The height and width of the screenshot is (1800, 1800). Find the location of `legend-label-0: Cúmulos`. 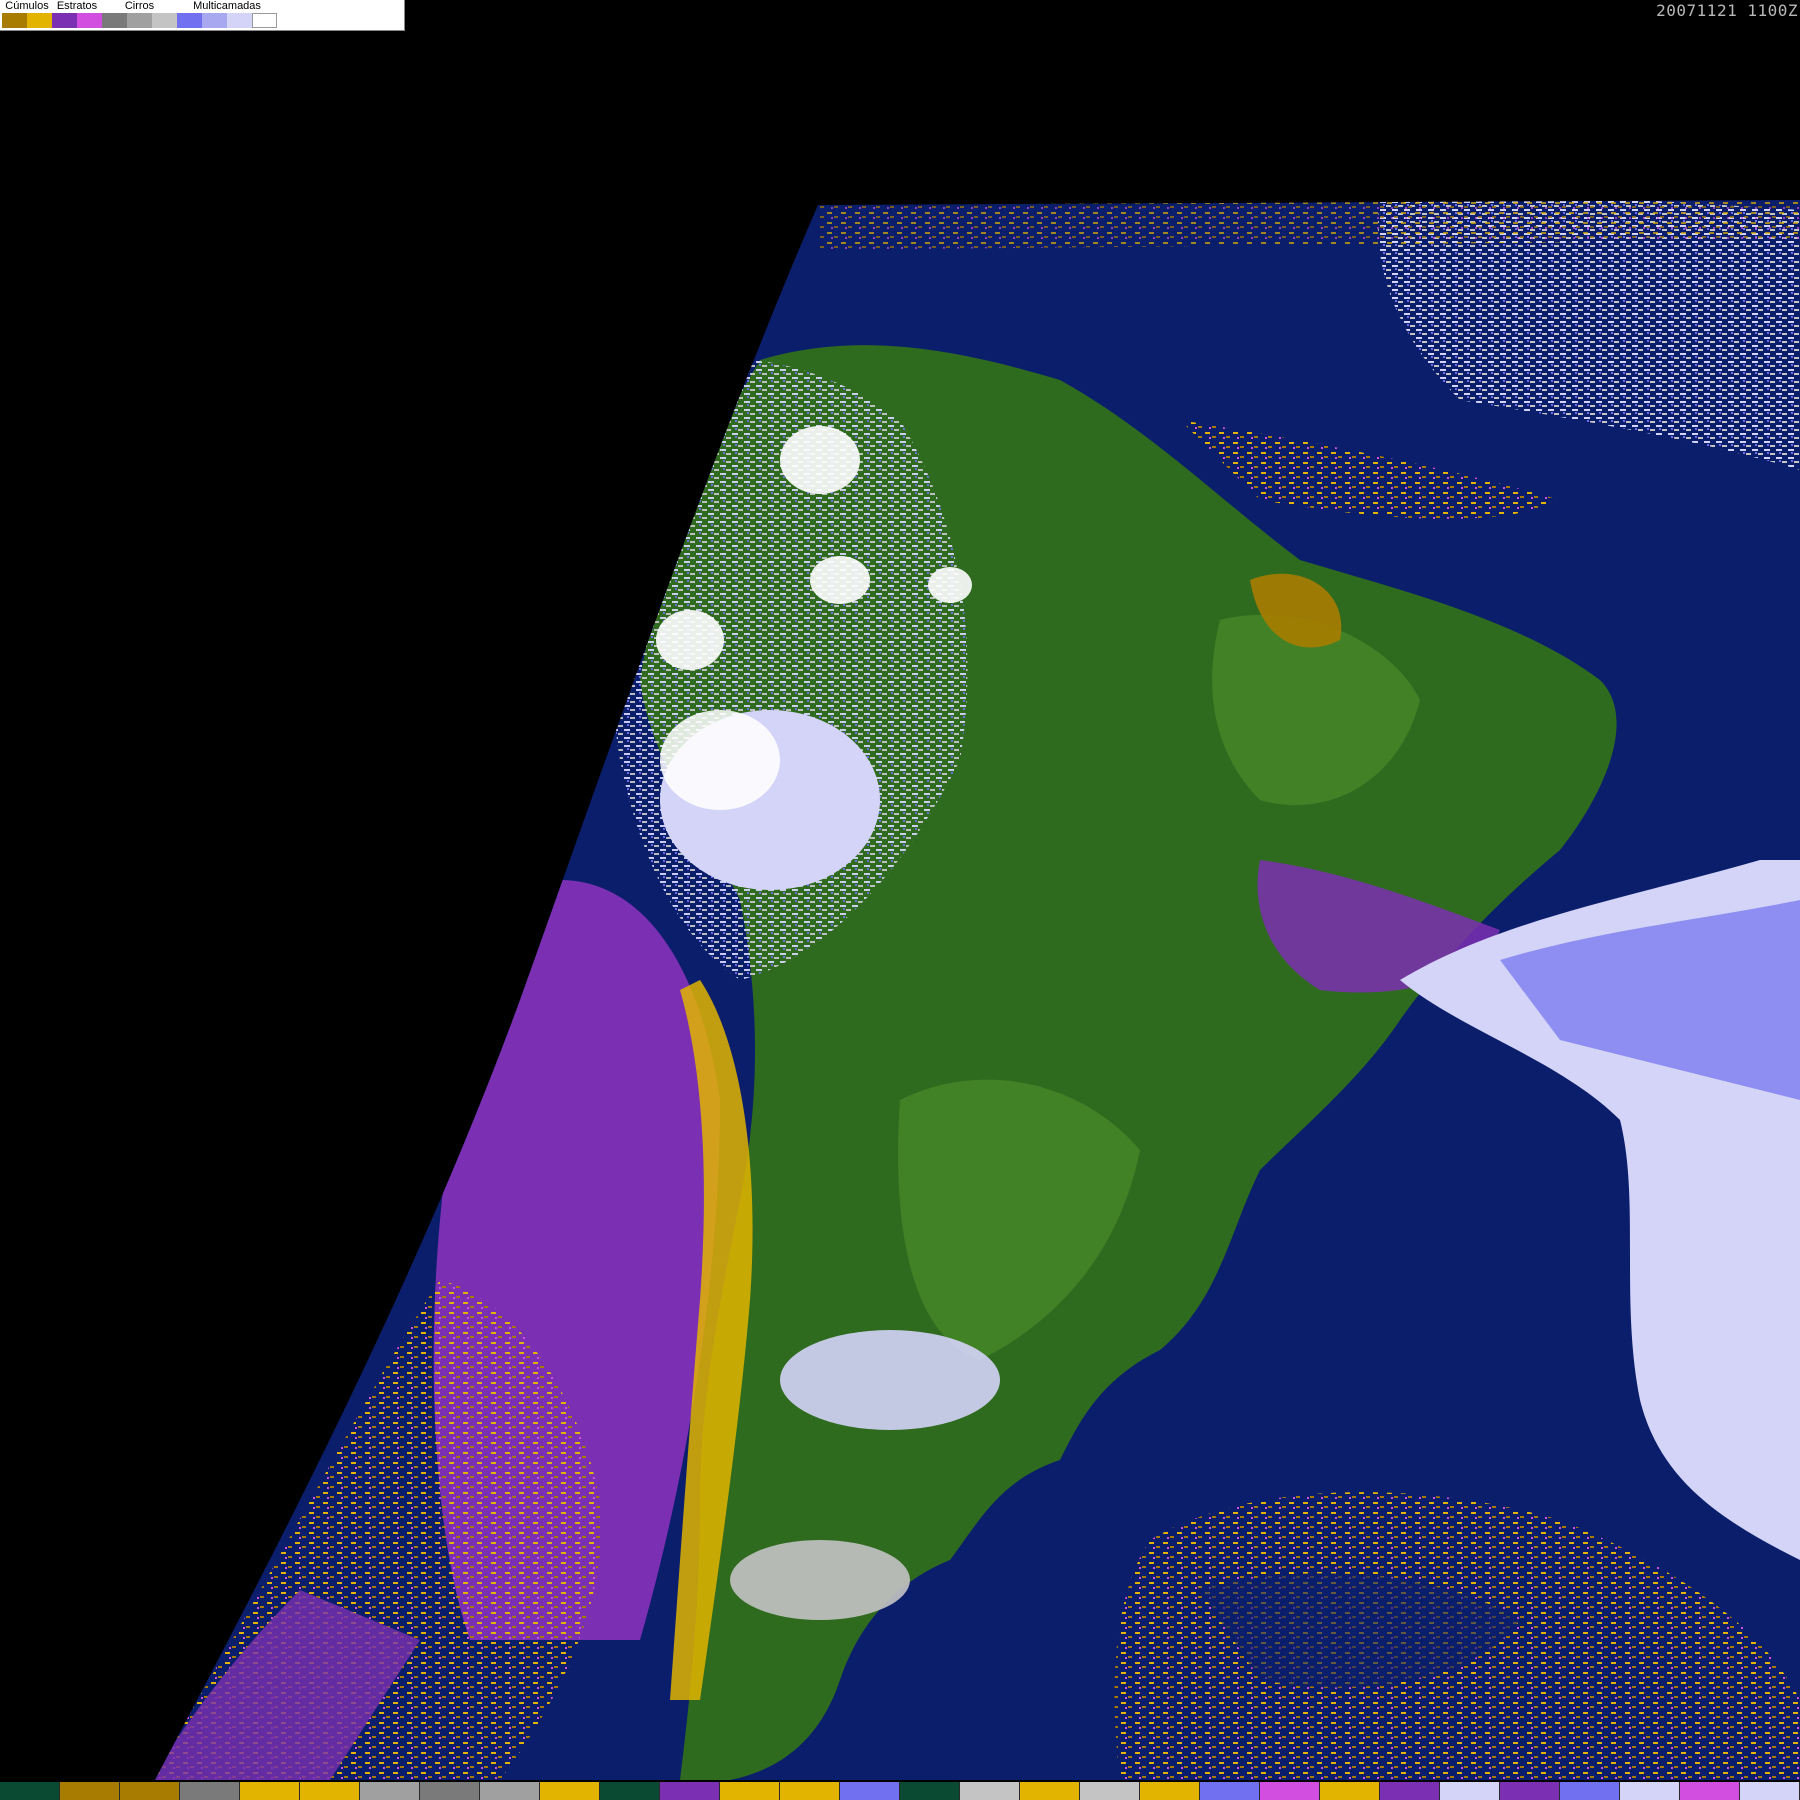

legend-label-0: Cúmulos is located at coordinates (27, 6).